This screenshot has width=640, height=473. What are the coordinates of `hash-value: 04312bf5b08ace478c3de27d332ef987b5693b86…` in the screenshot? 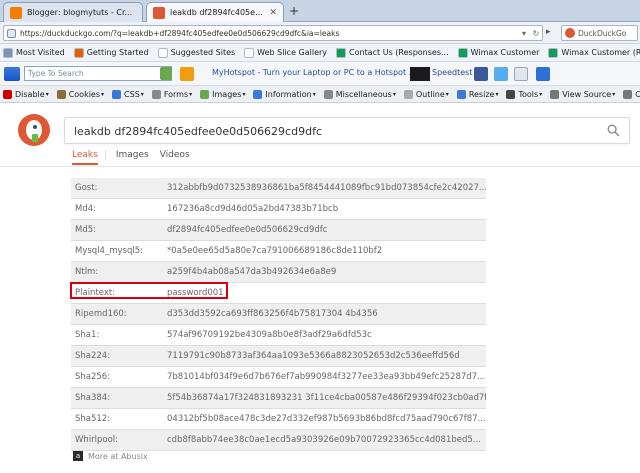 It's located at (326, 419).